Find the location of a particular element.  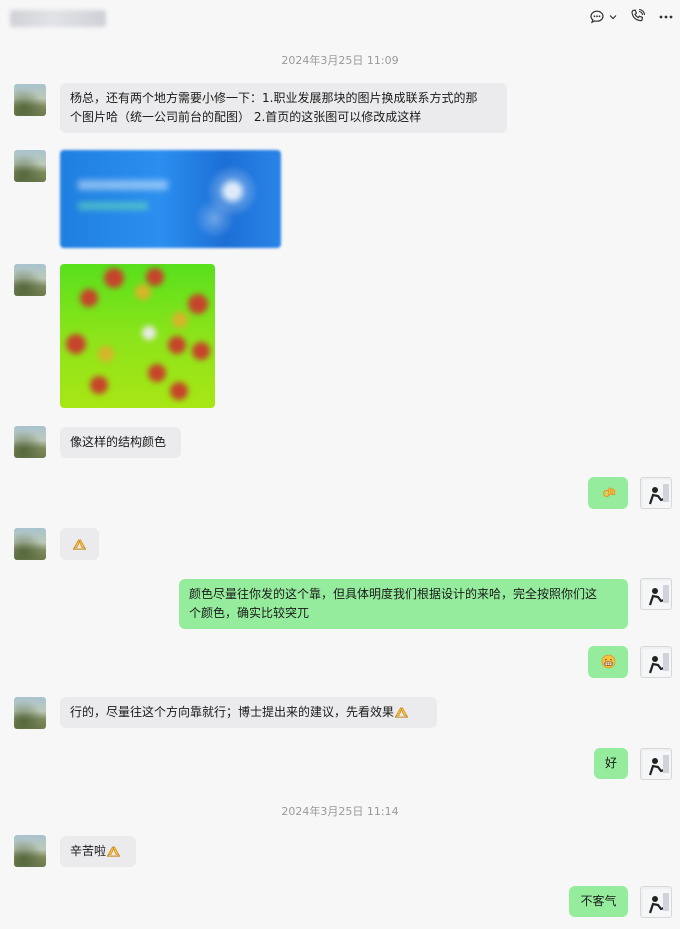

message-bubble-incoming: 像这样的结构颜色 is located at coordinates (120, 442).